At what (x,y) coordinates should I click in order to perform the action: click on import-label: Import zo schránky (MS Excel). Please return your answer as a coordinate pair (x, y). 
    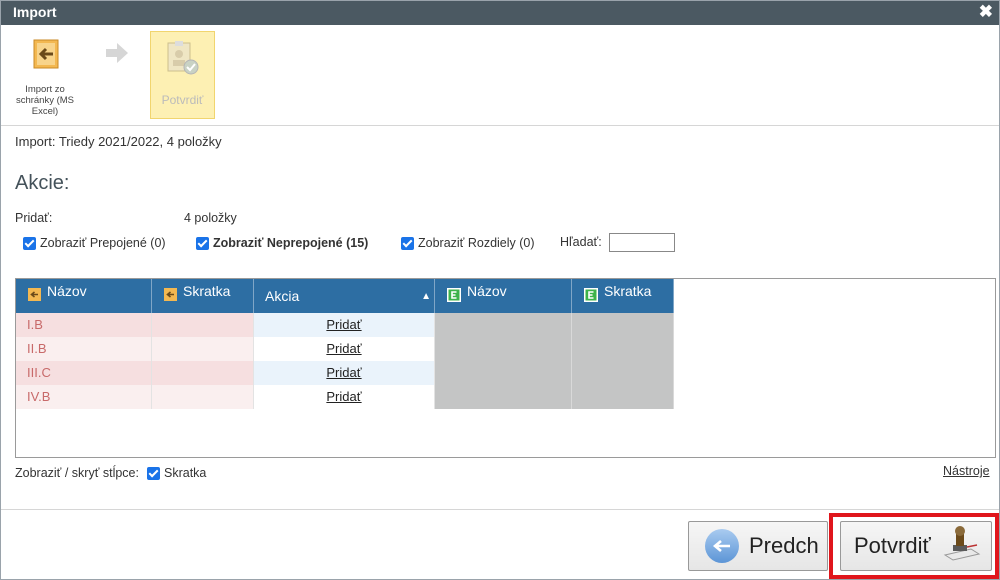
    Looking at the image, I should click on (45, 100).